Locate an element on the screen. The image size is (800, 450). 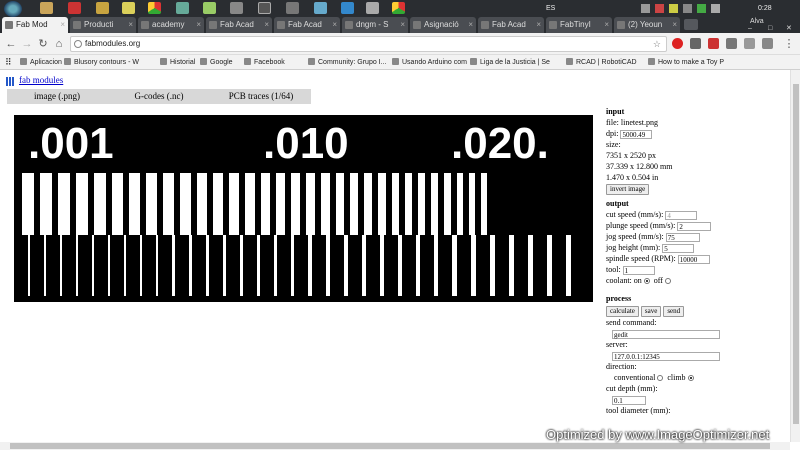
reload-icon: ↻ is located at coordinates (43, 44).